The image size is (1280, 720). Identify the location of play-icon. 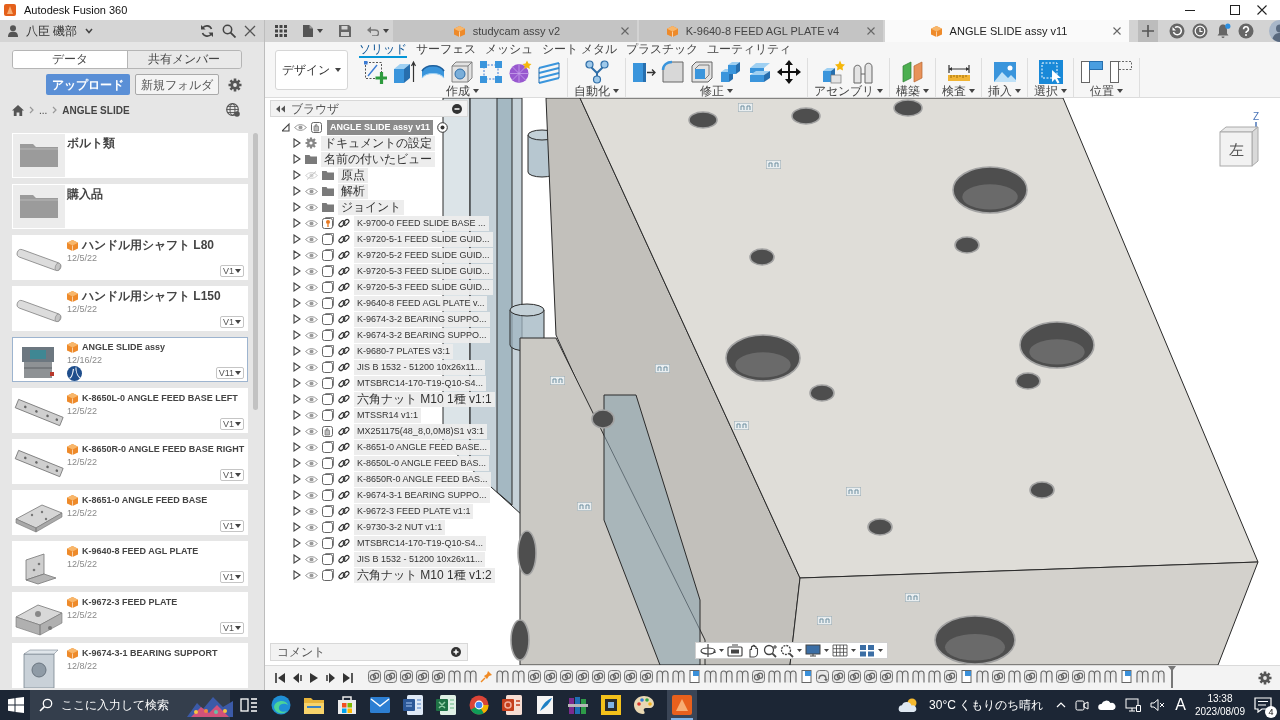
(314, 678).